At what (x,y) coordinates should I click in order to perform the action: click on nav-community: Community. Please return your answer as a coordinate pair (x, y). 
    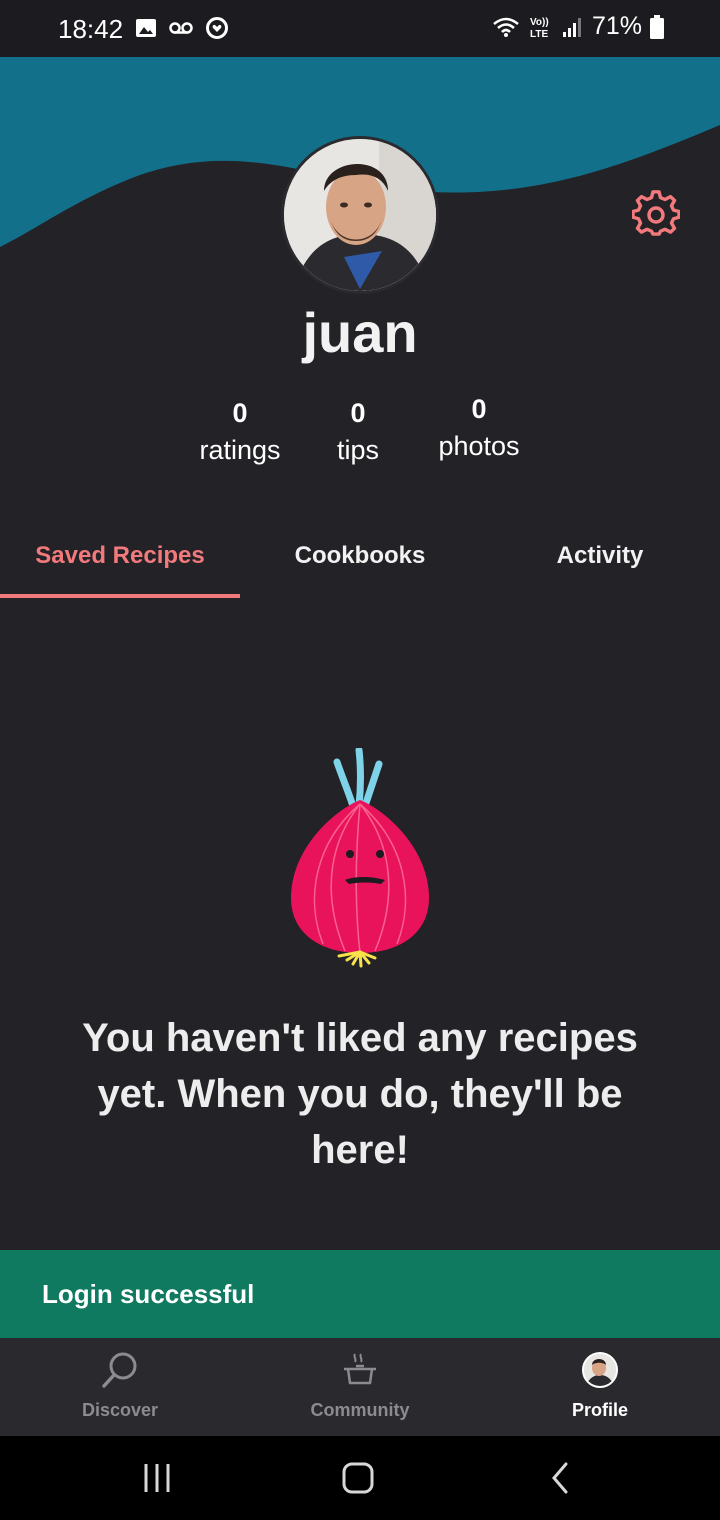
    Looking at the image, I should click on (360, 1387).